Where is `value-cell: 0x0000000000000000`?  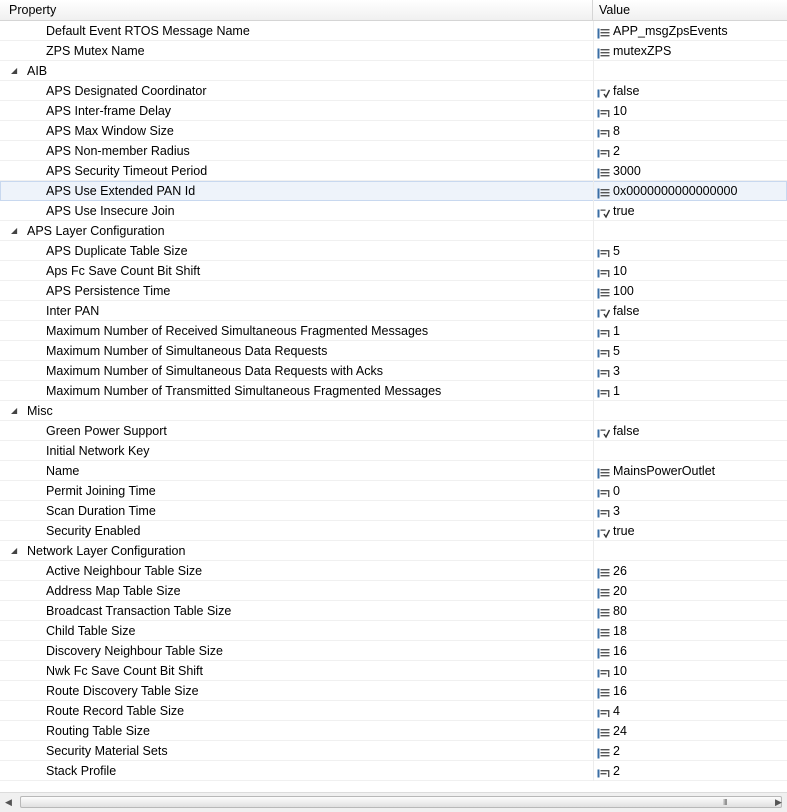 value-cell: 0x0000000000000000 is located at coordinates (690, 191).